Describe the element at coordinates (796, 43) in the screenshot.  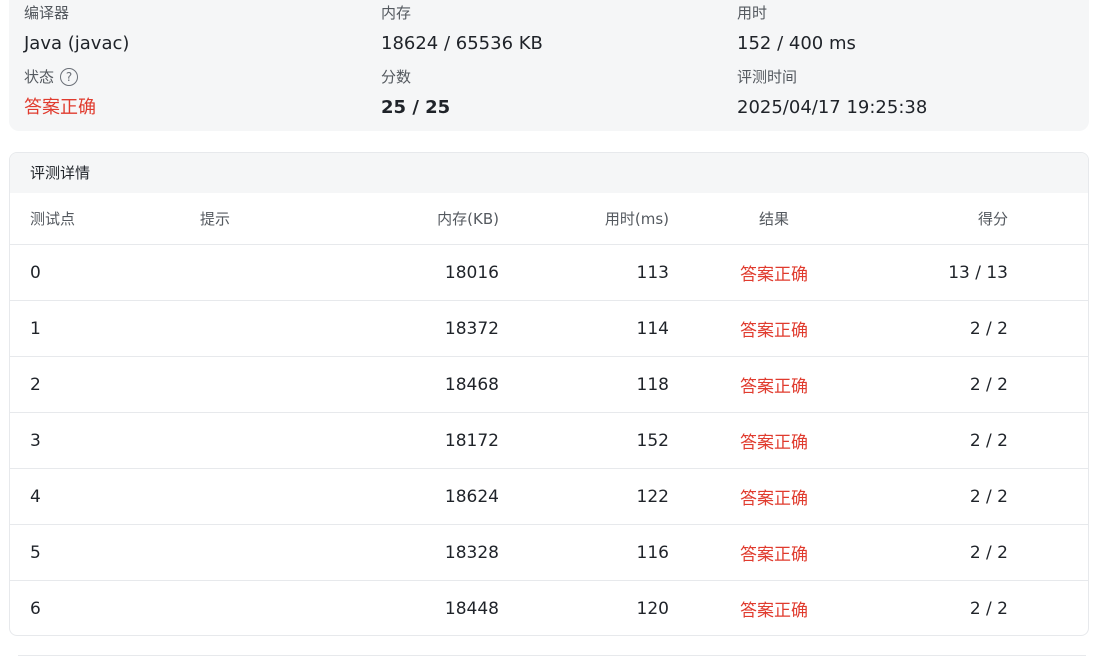
I see `time-value: 152 / 400 ms` at that location.